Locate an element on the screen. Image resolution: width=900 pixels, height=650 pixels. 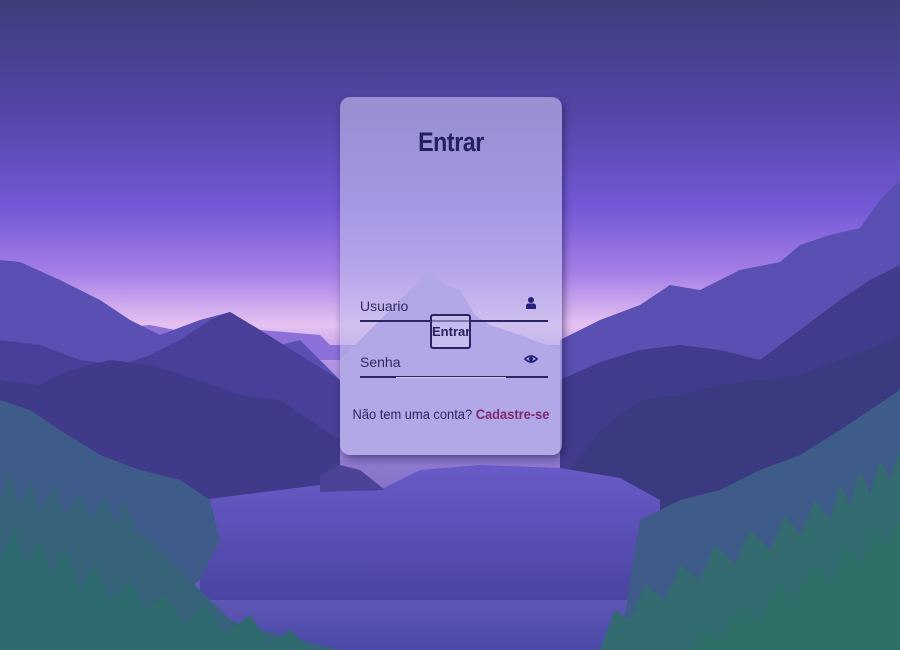
password-field is located at coordinates (454, 363).